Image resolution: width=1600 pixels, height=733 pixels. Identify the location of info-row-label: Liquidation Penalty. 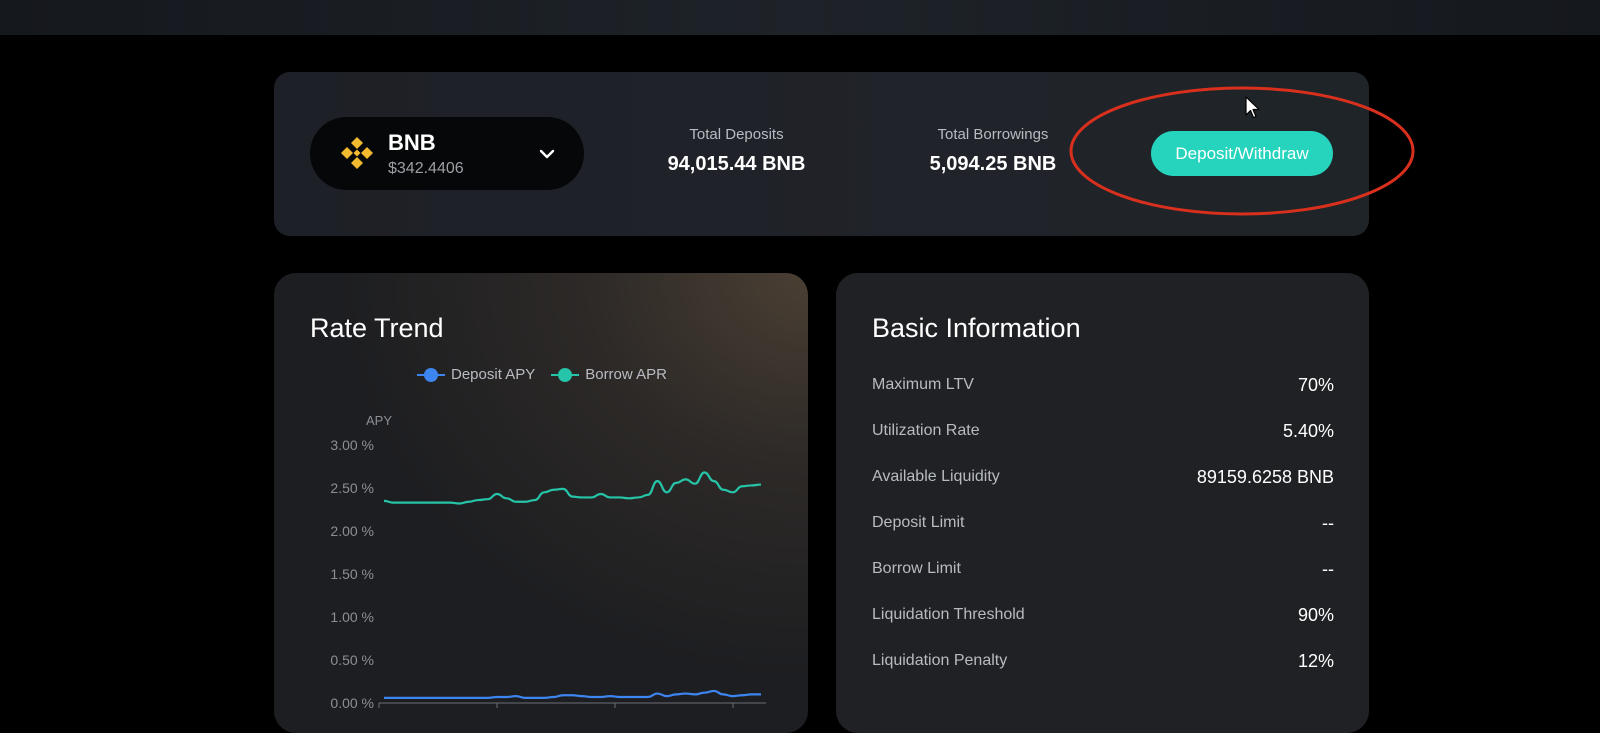
(940, 660).